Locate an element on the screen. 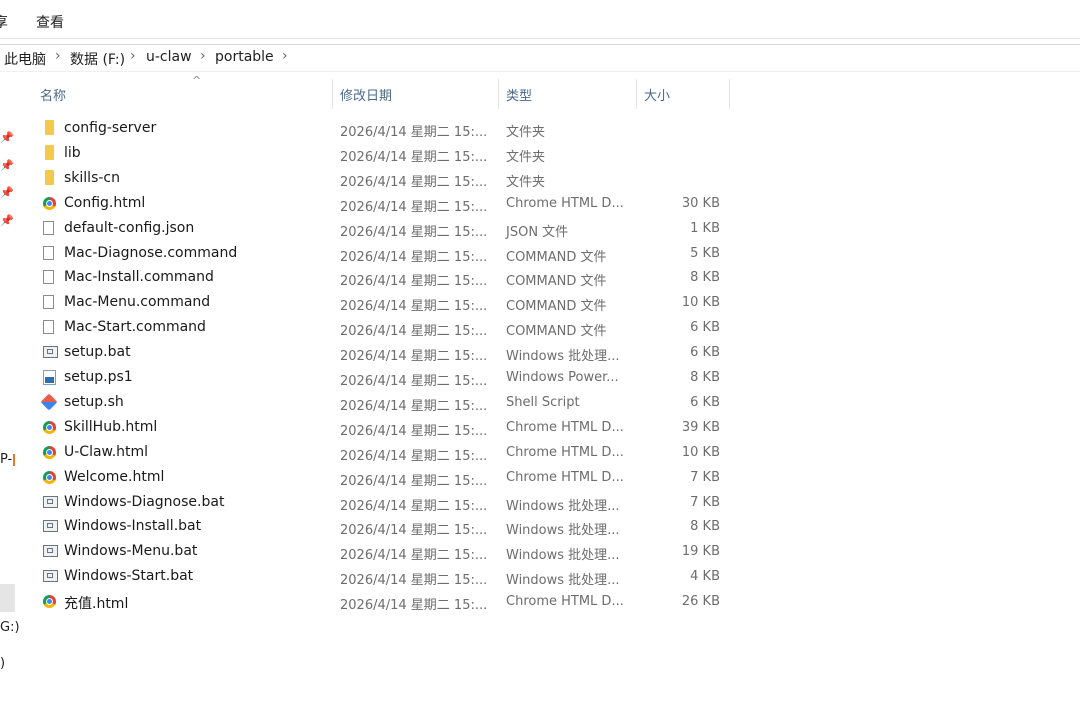 This screenshot has height=708, width=1080. file-size: 6 KB is located at coordinates (705, 328).